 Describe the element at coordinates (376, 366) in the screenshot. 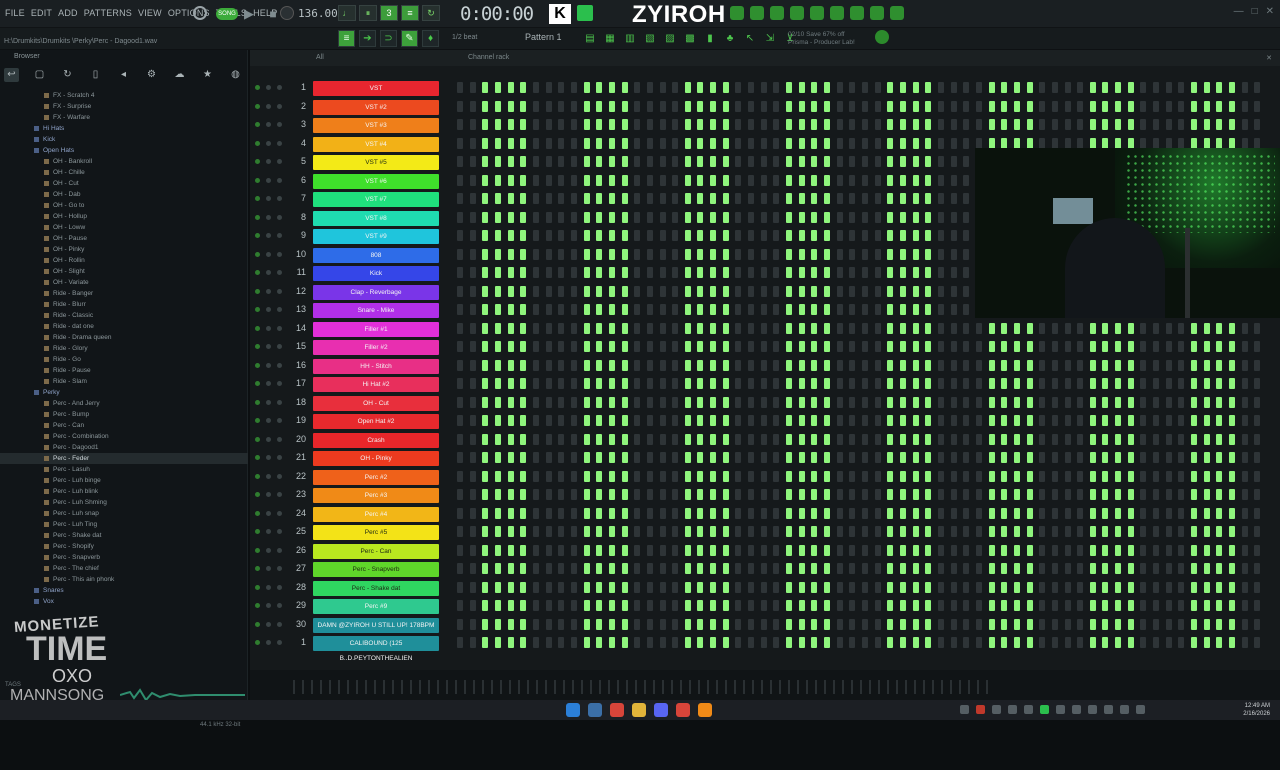

I see `channel-name-button: HH - Stitch` at that location.